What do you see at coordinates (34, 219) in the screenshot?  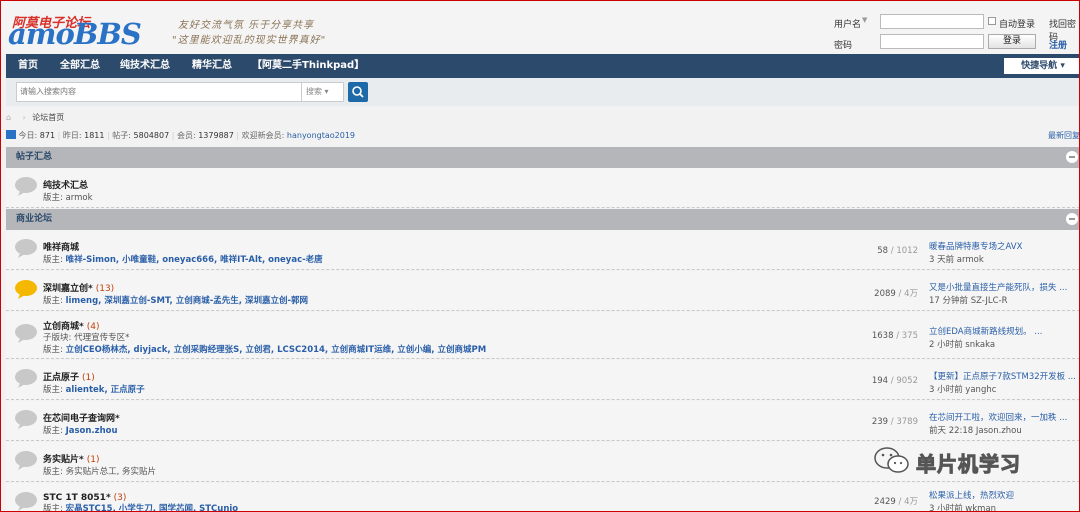 I see `category-title: 商业论坛` at bounding box center [34, 219].